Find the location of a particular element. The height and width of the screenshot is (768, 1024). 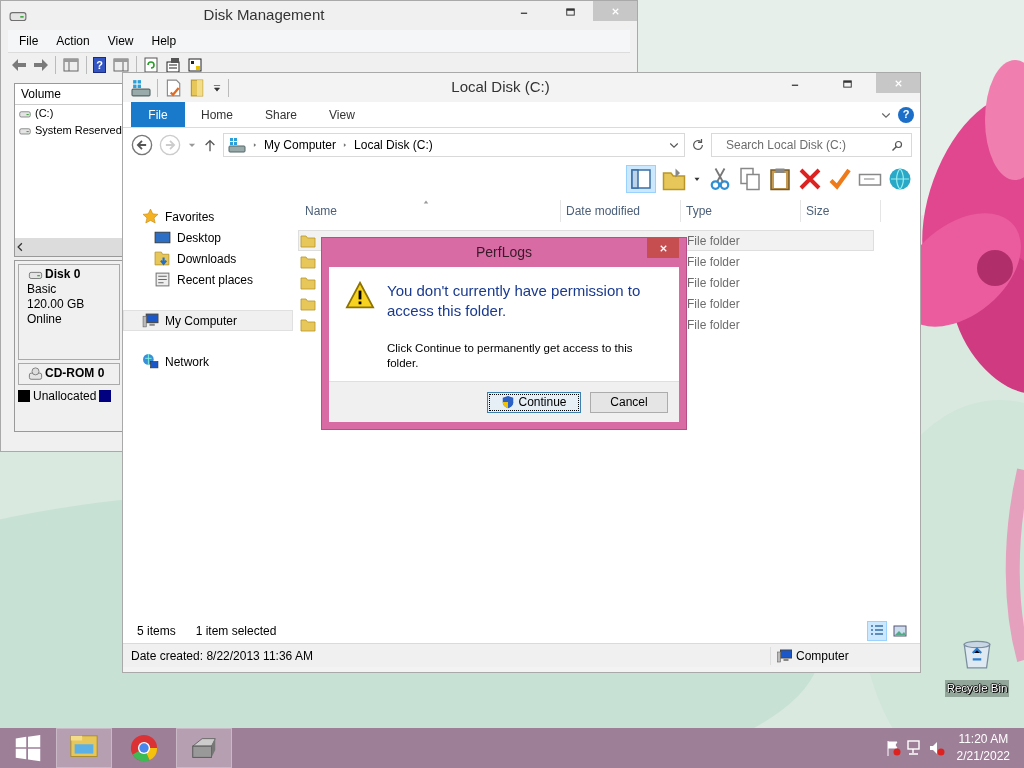

date-created-text: Date created: 8/22/2013 11:36 AM is located at coordinates (222, 656).